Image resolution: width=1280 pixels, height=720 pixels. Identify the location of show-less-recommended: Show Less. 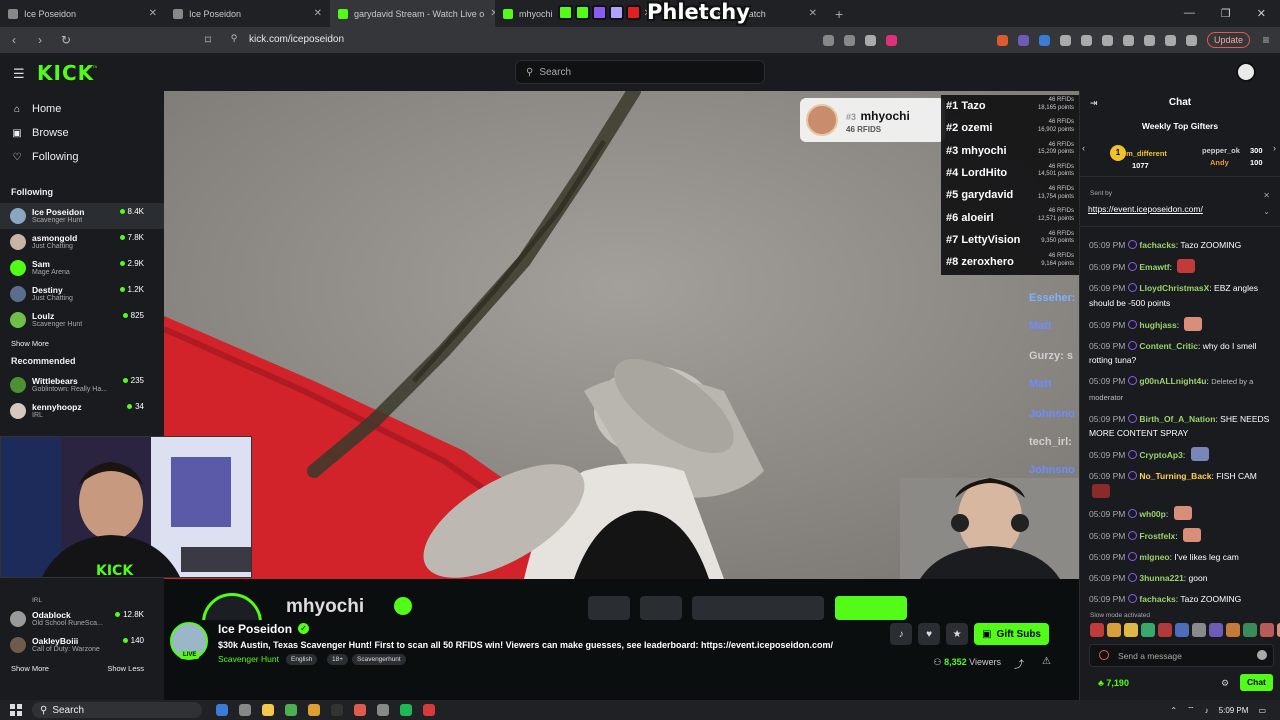
(125, 668).